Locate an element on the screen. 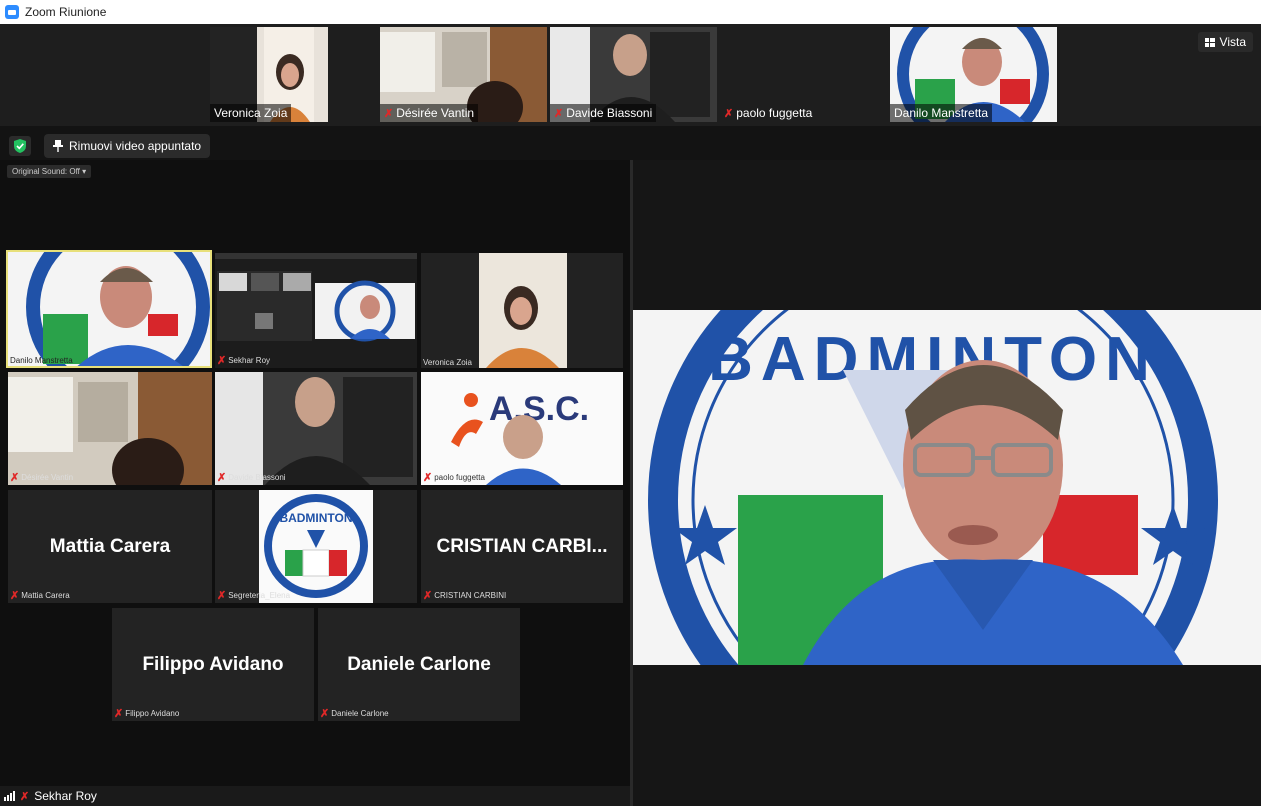 Image resolution: width=1261 pixels, height=806 pixels. participant-display-name: Mattia Carera is located at coordinates (110, 546).